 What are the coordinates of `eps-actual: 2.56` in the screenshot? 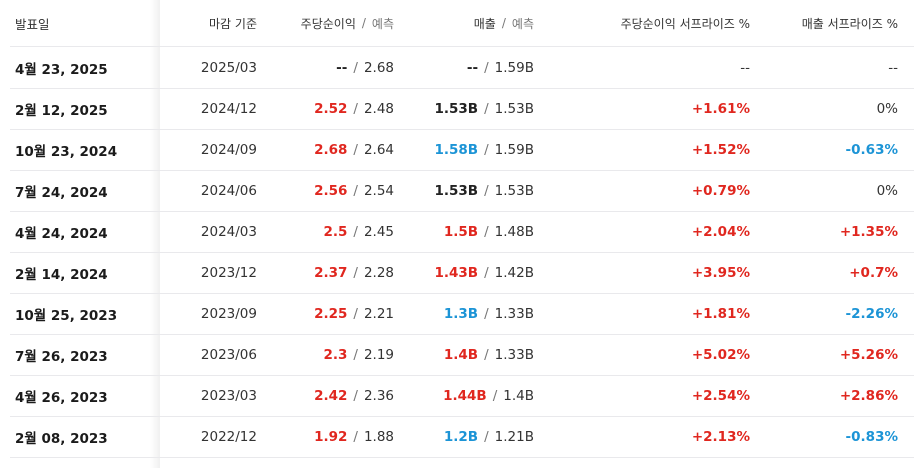 It's located at (331, 190).